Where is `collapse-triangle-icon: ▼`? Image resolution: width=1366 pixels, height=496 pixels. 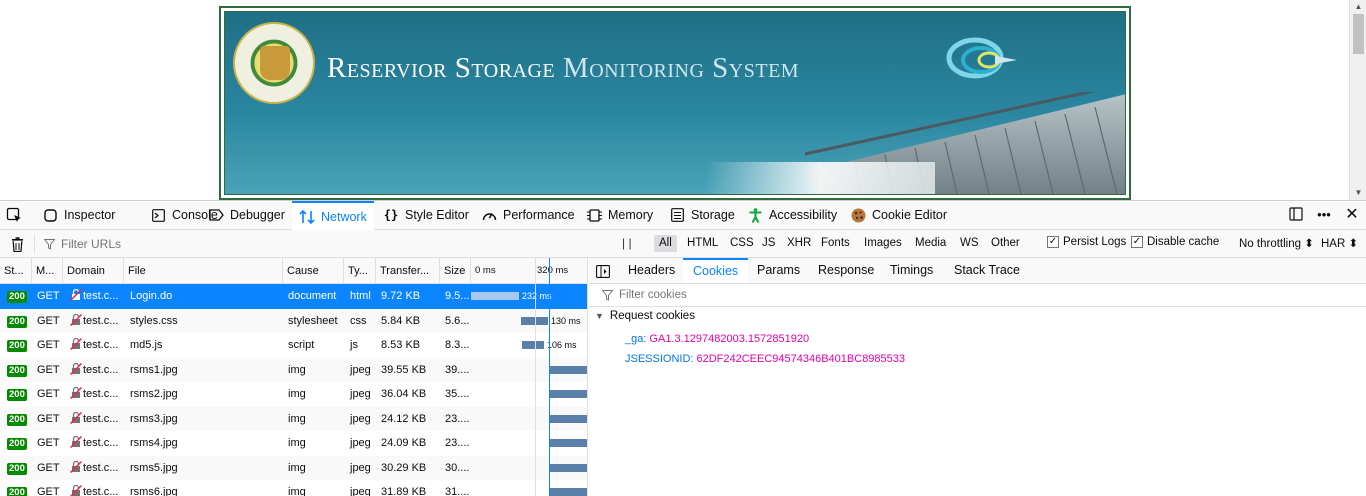
collapse-triangle-icon: ▼ is located at coordinates (599, 316).